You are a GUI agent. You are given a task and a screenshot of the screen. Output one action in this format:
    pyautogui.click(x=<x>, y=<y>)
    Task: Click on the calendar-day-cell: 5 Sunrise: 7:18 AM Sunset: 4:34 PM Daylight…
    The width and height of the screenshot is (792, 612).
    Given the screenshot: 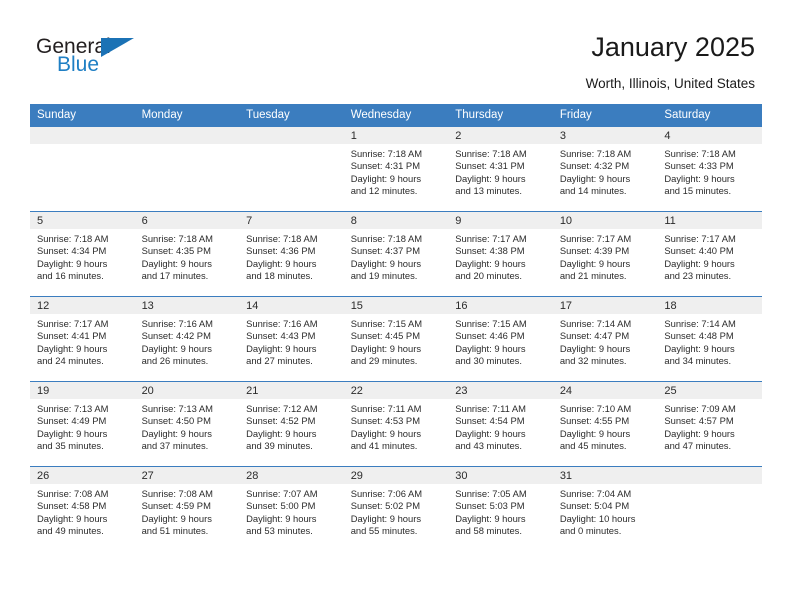 What is the action you would take?
    pyautogui.click(x=82, y=254)
    